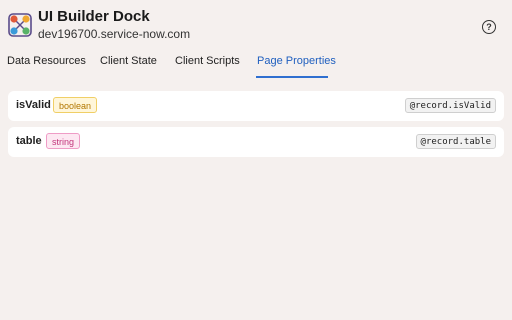  I want to click on app-title: UI Builder Dock, so click(94, 16).